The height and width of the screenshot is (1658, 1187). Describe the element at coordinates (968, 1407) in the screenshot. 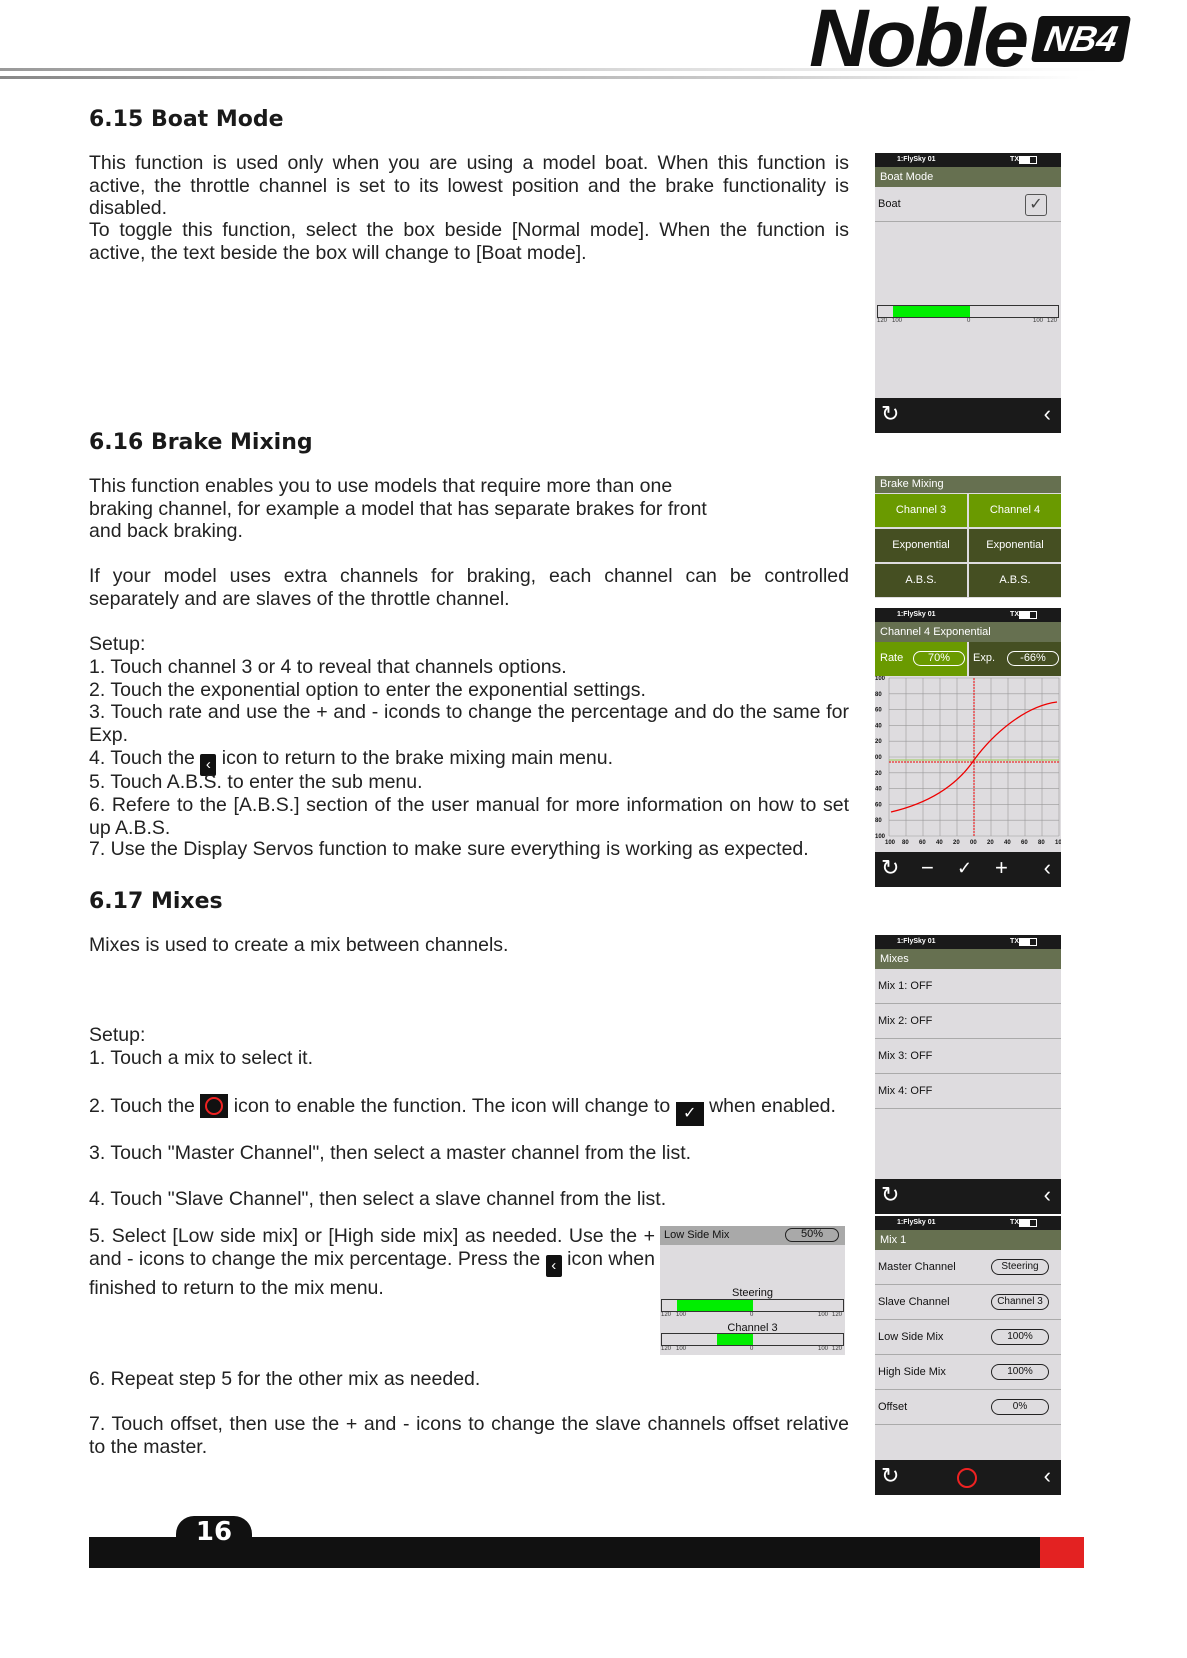

I see `offset-row: Offset 0%` at that location.